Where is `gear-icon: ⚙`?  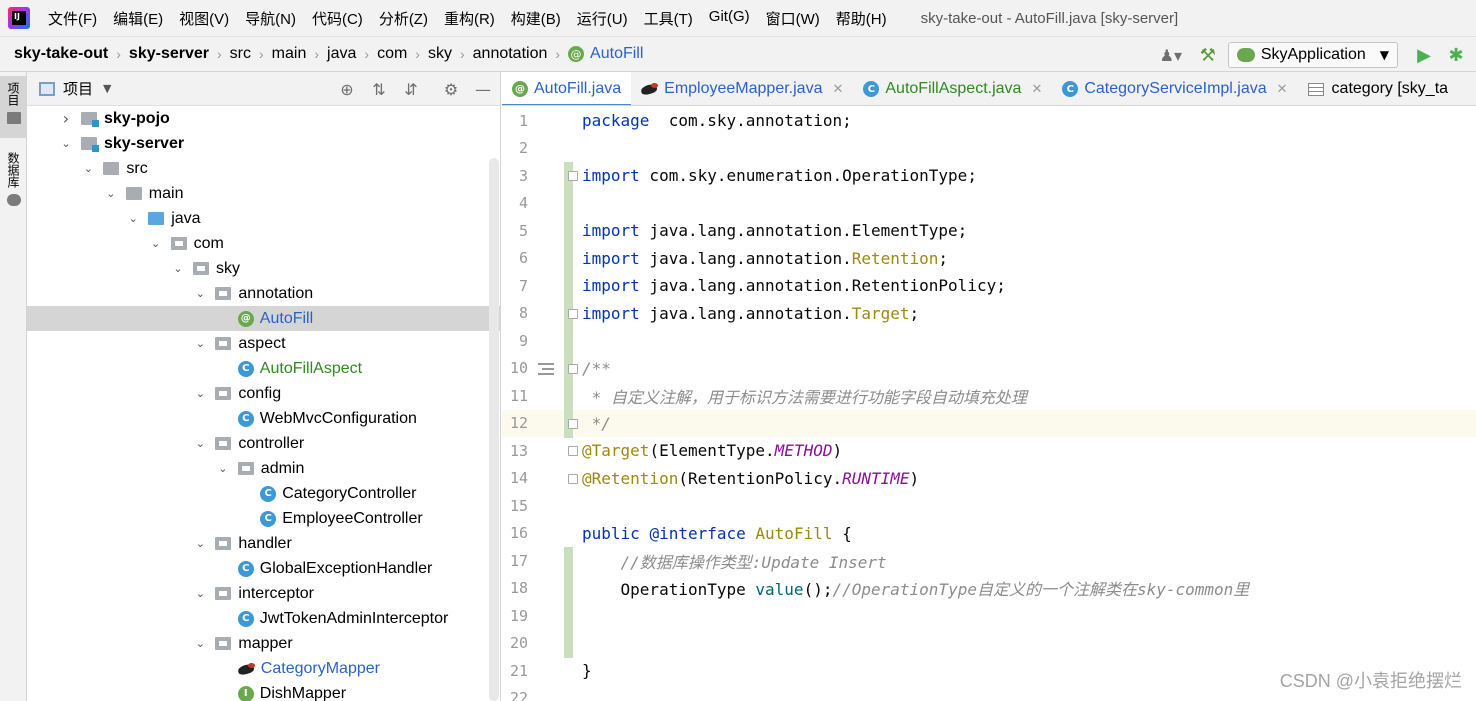
gear-icon: ⚙ is located at coordinates (451, 89).